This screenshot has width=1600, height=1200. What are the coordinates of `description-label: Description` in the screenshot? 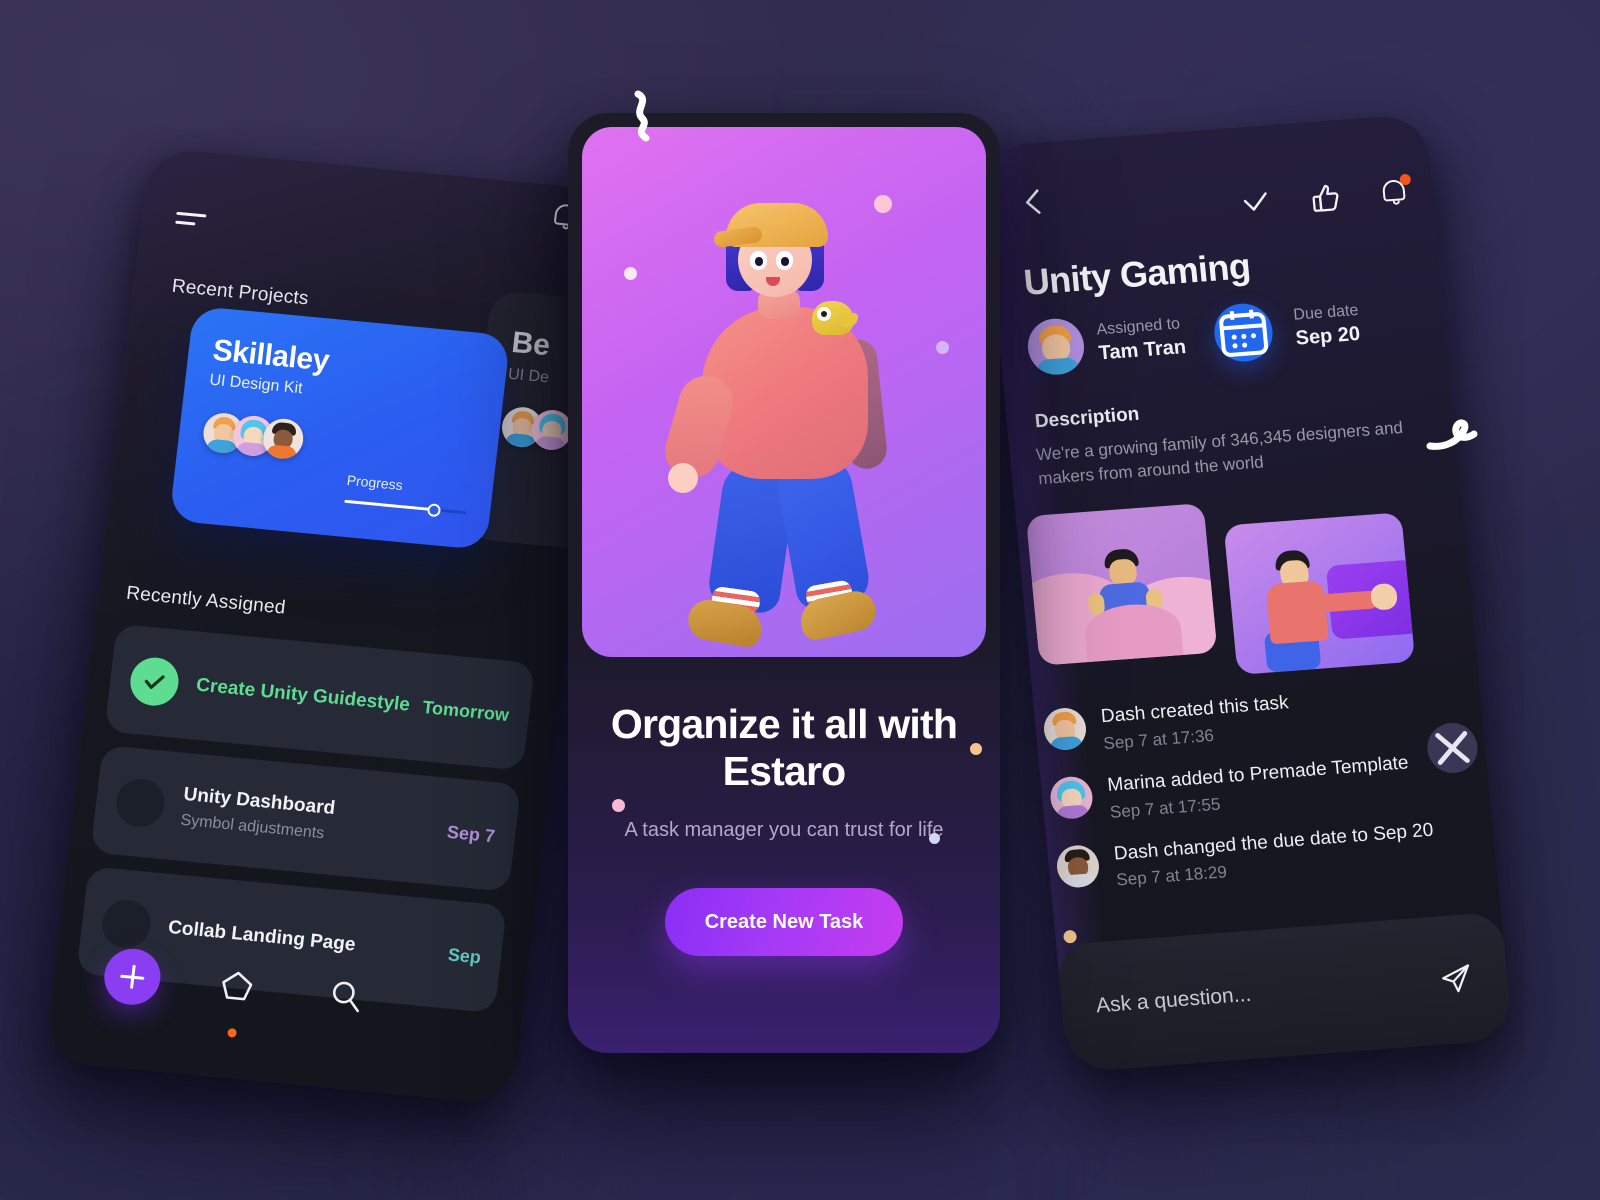 It's located at (1087, 418).